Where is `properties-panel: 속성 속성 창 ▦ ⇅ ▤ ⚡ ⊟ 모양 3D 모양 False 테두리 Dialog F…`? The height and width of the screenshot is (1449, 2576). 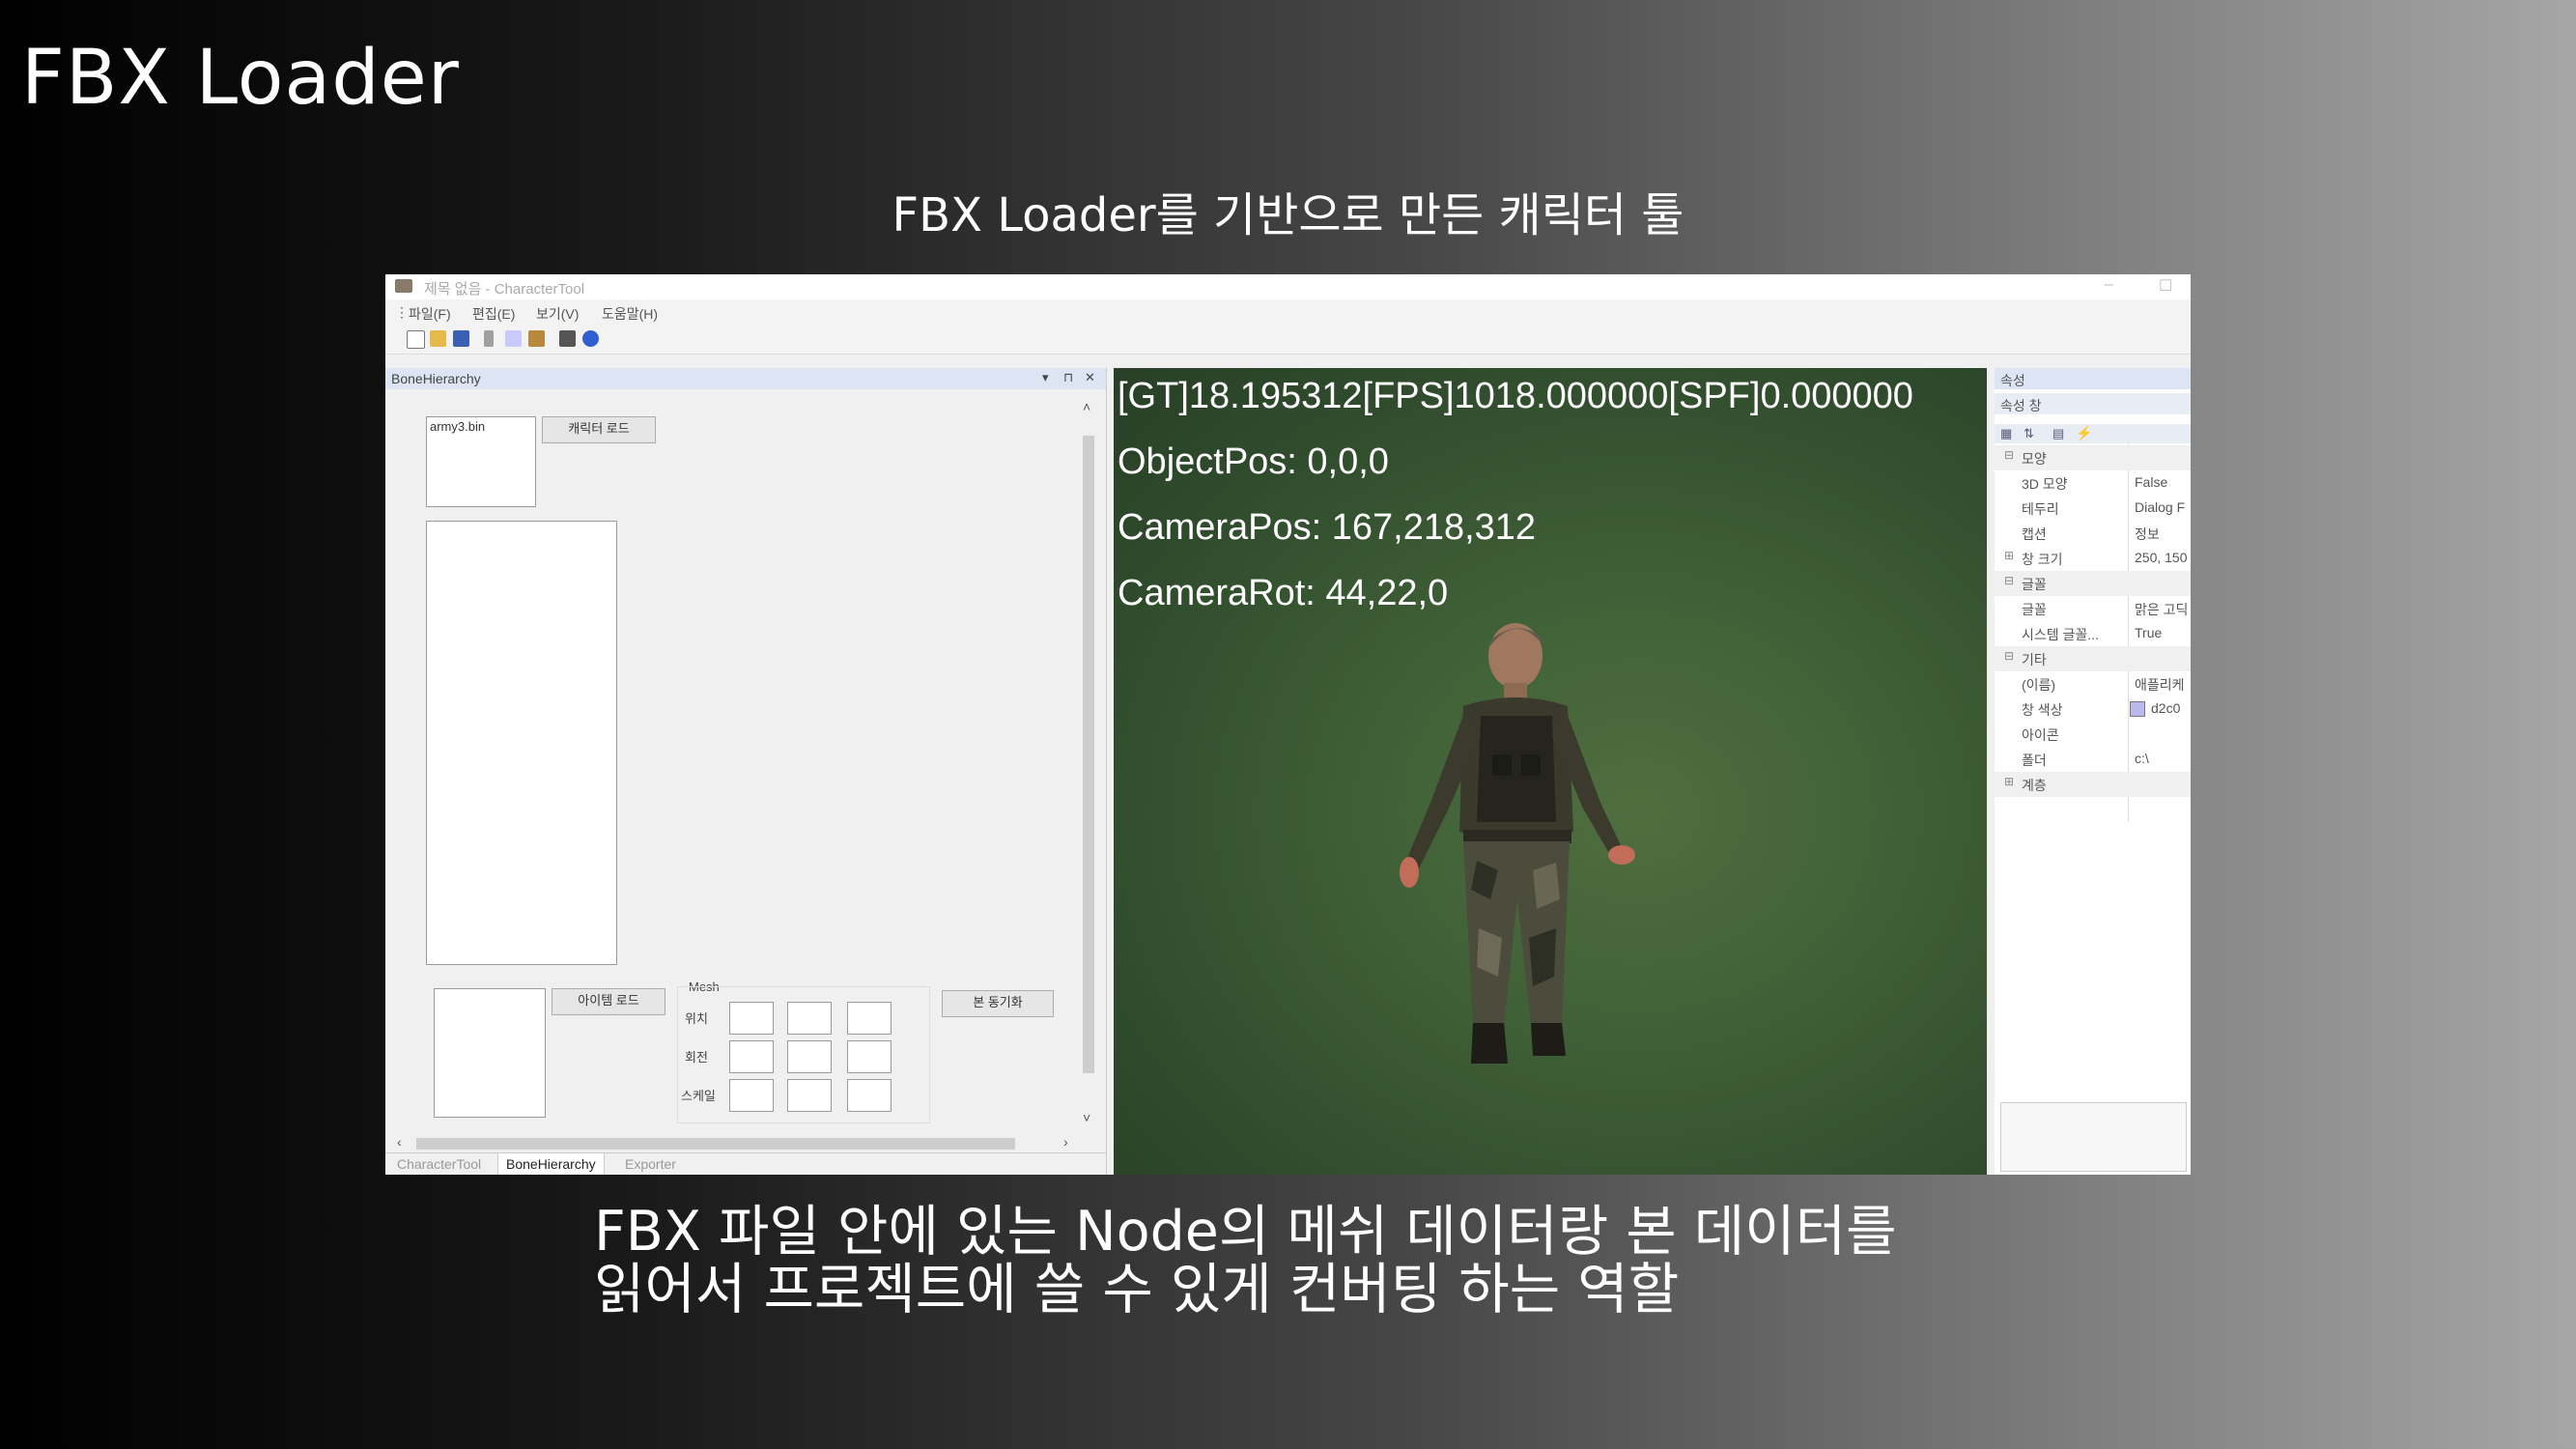 properties-panel: 속성 속성 창 ▦ ⇅ ▤ ⚡ ⊟ 모양 3D 모양 False 테두리 Dialog F… is located at coordinates (2093, 771).